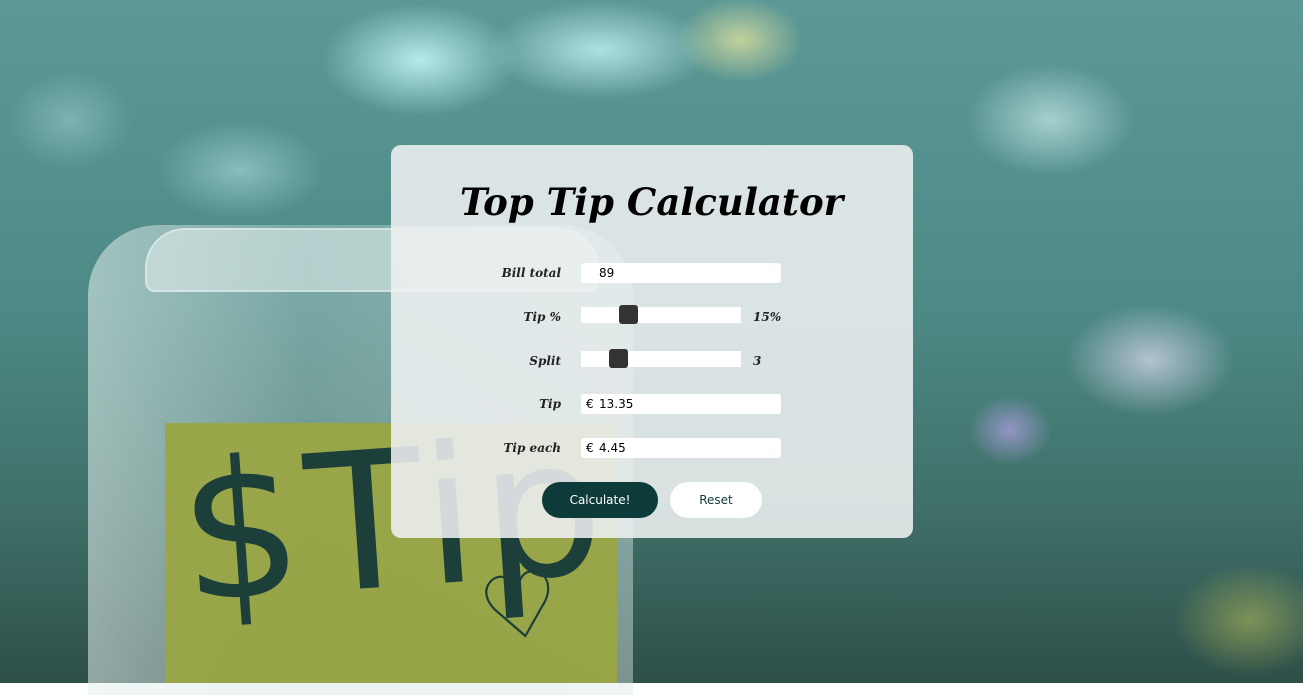  I want to click on bill-total-input: 89, so click(681, 273).